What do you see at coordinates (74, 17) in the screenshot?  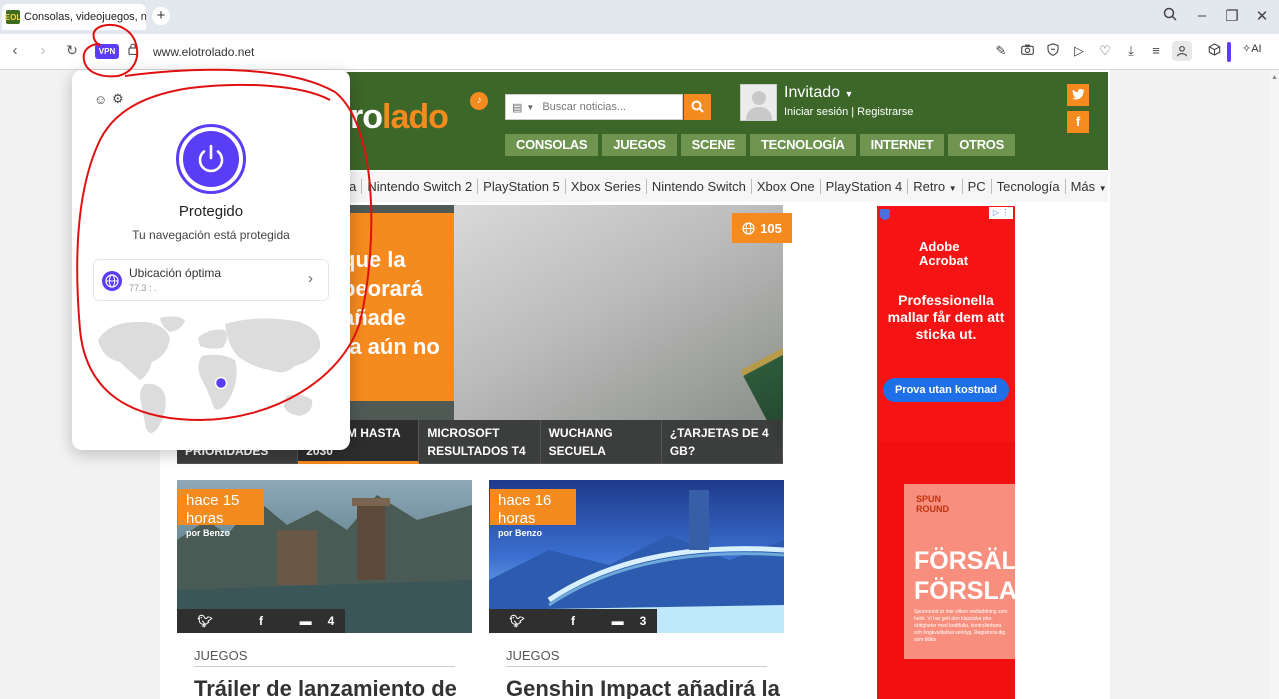 I see `browser-tab: EOL Consolas, videojuegos, nu` at bounding box center [74, 17].